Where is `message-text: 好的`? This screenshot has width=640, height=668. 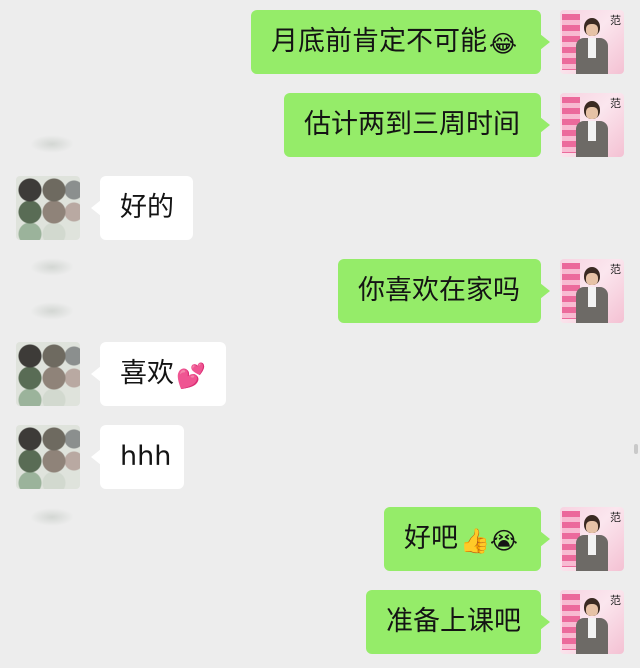
message-text: 好的 is located at coordinates (147, 207).